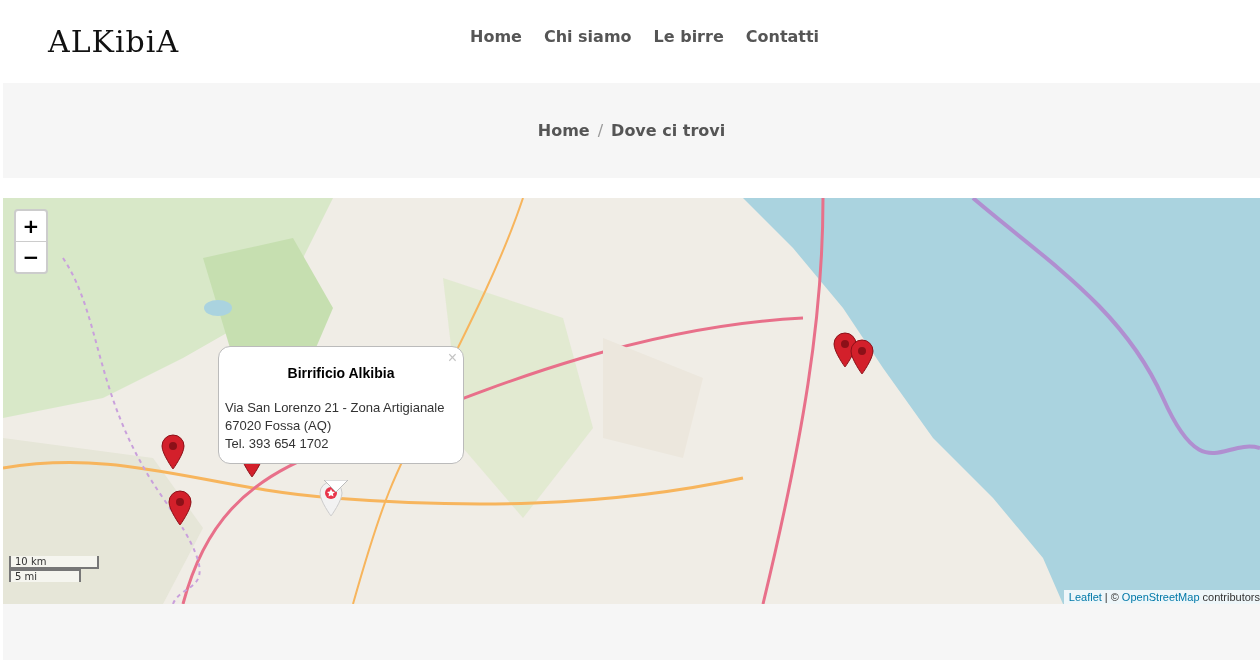 This screenshot has height=660, width=1260. What do you see at coordinates (1085, 597) in the screenshot?
I see `attribution-link: Leaflet` at bounding box center [1085, 597].